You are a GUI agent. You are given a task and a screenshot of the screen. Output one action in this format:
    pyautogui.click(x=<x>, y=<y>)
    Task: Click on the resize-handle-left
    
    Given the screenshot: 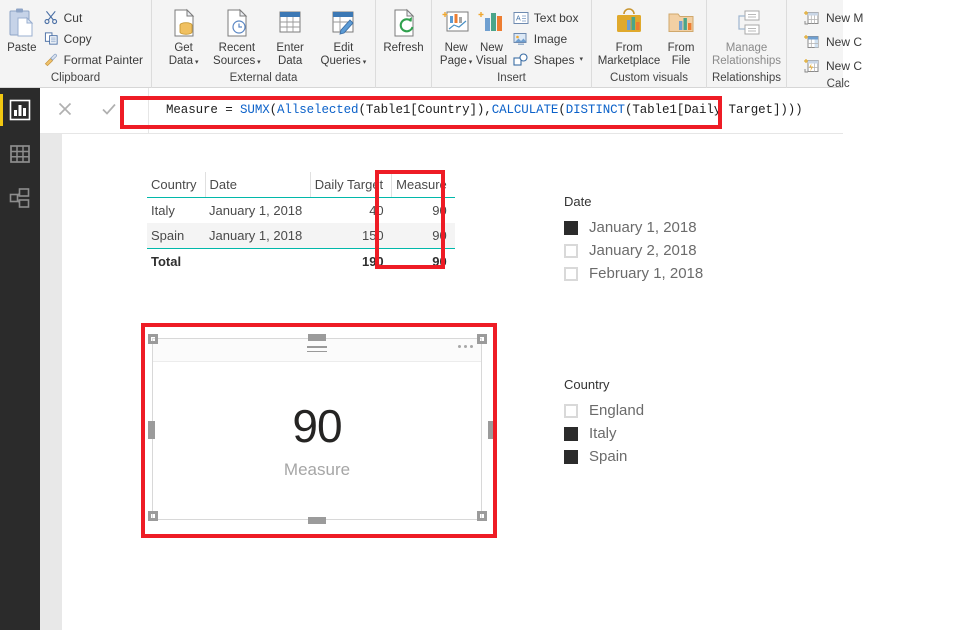 What is the action you would take?
    pyautogui.click(x=151, y=430)
    